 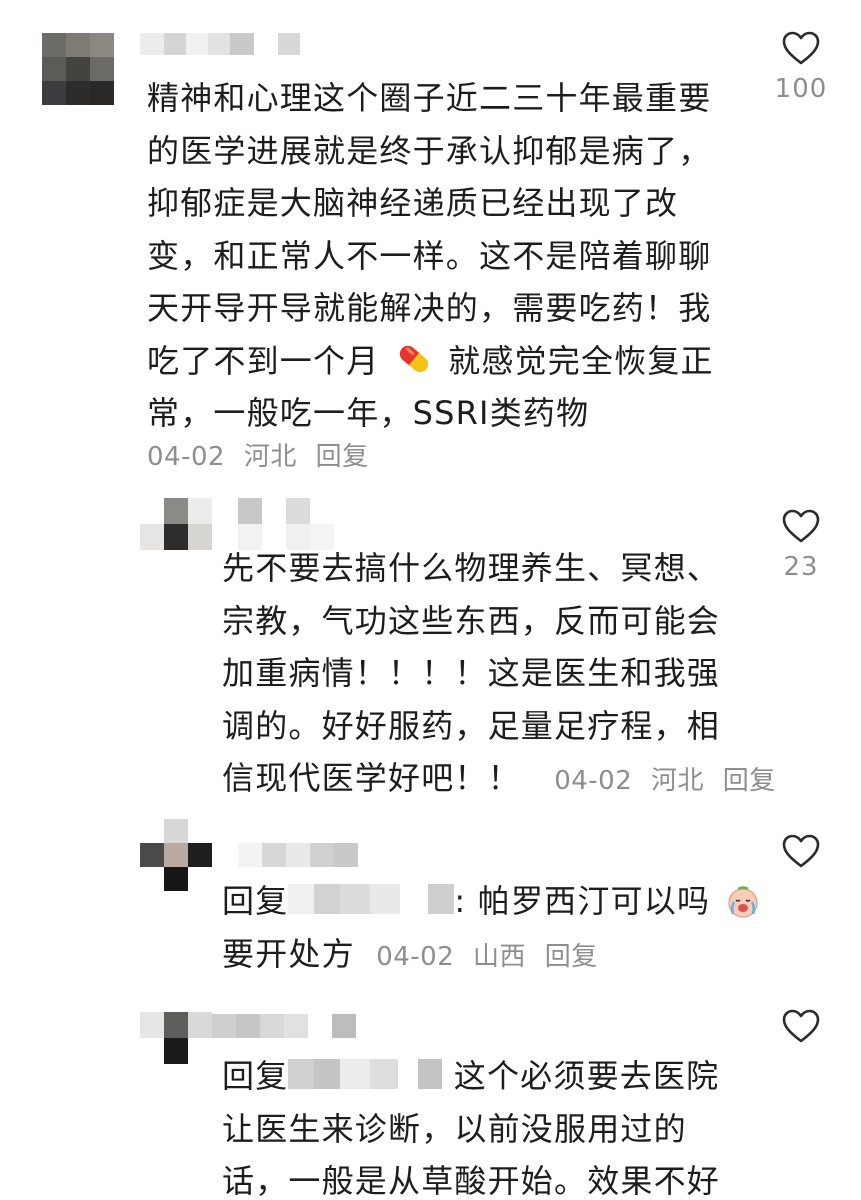 I want to click on comment-line: 让医生来诊断，以前没服用过的, so click(x=454, y=1128).